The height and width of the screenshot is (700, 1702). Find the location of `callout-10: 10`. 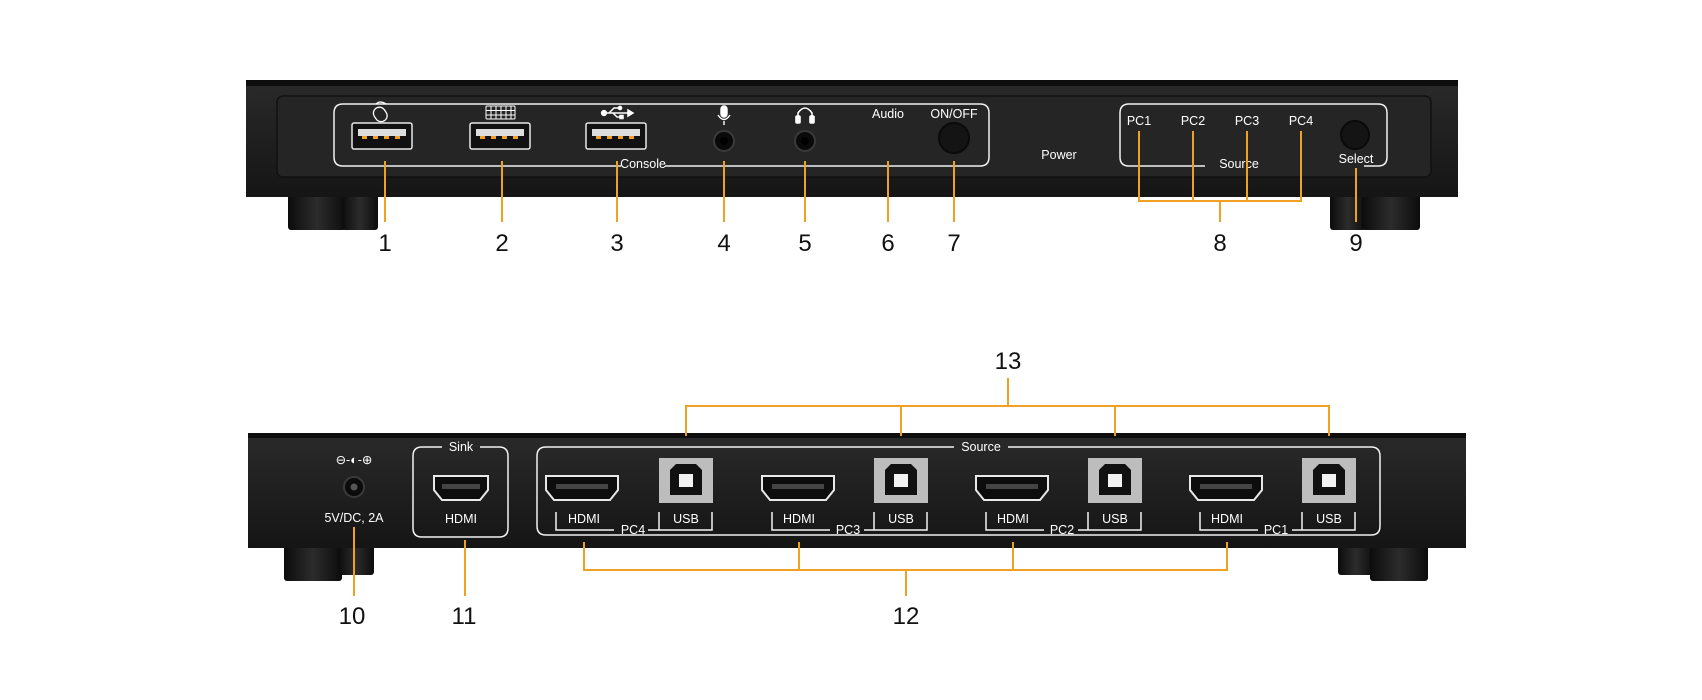

callout-10: 10 is located at coordinates (352, 616).